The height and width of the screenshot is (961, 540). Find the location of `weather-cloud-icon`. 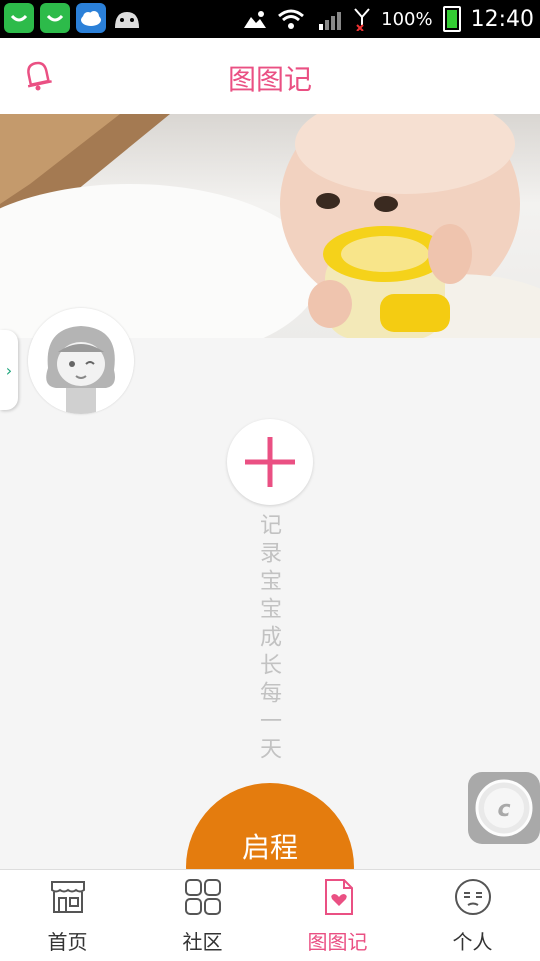

weather-cloud-icon is located at coordinates (91, 18).